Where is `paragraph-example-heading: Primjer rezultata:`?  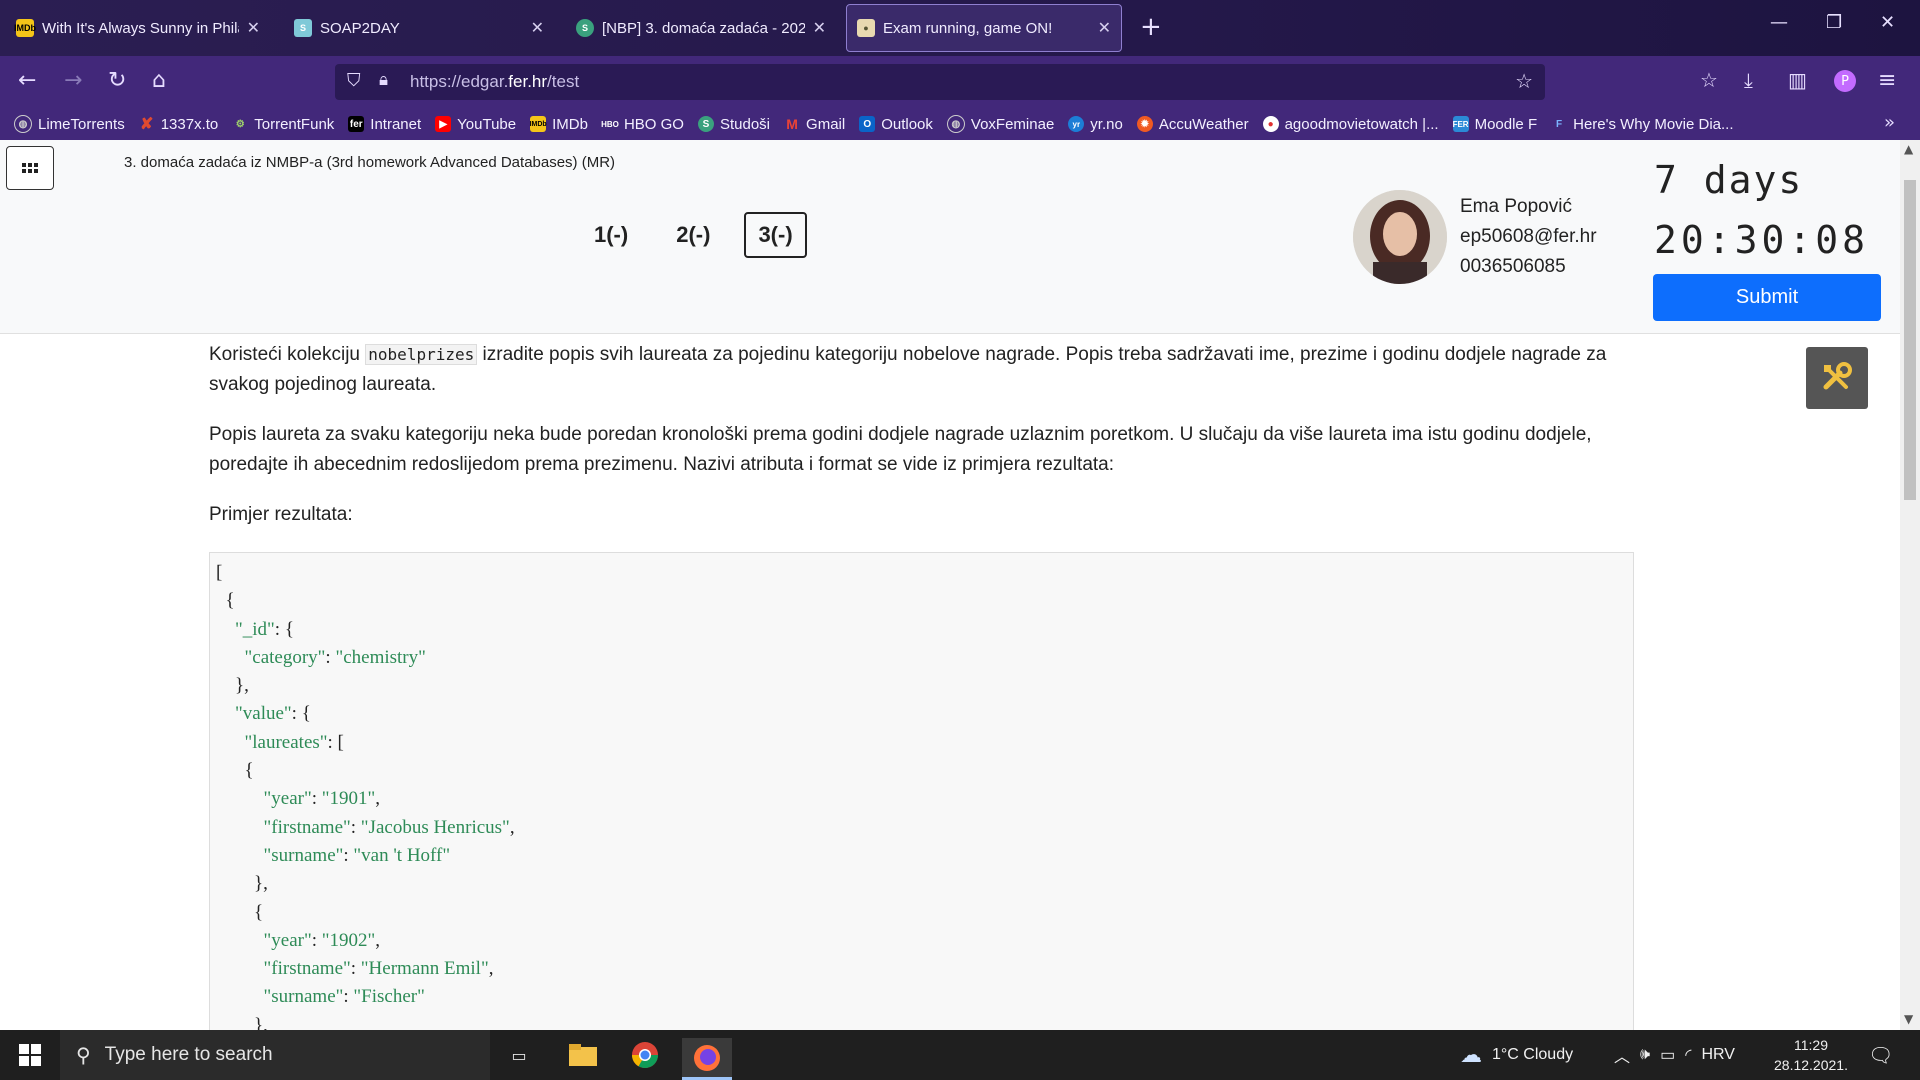 paragraph-example-heading: Primjer rezultata: is located at coordinates (281, 514).